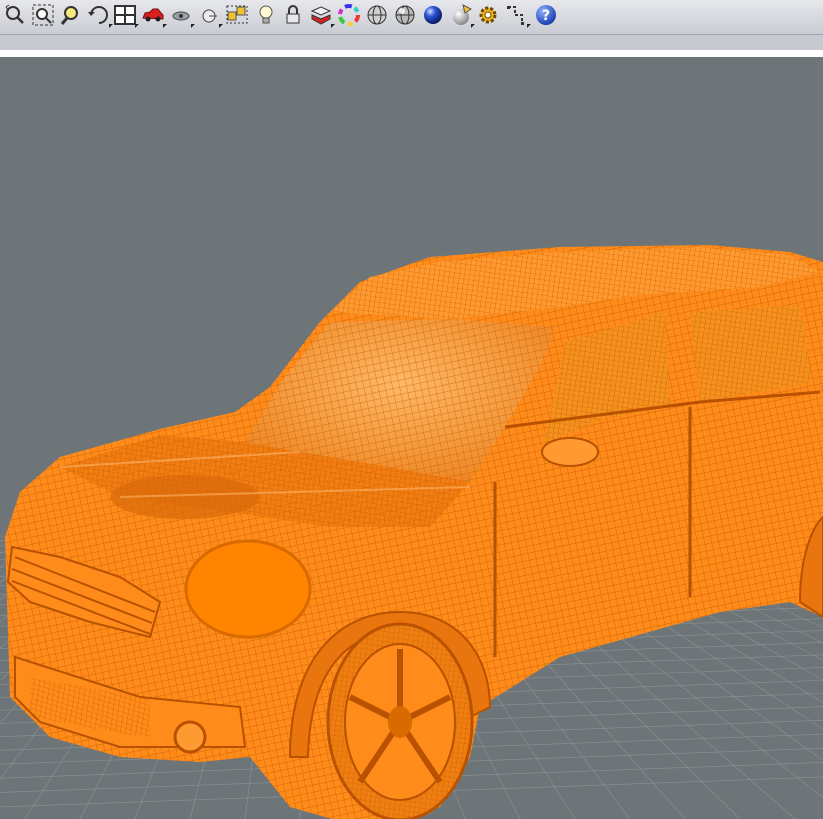 This screenshot has height=819, width=823. What do you see at coordinates (15, 15) in the screenshot?
I see `zoom-dynamic-icon` at bounding box center [15, 15].